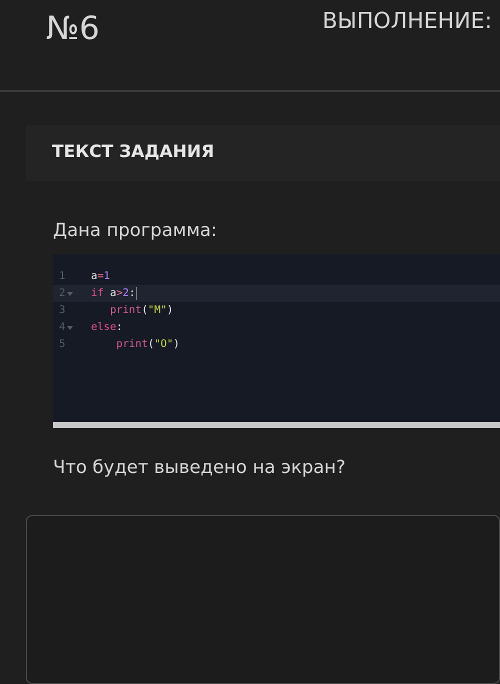 The image size is (500, 684). I want to click on line-number: 5, so click(62, 344).